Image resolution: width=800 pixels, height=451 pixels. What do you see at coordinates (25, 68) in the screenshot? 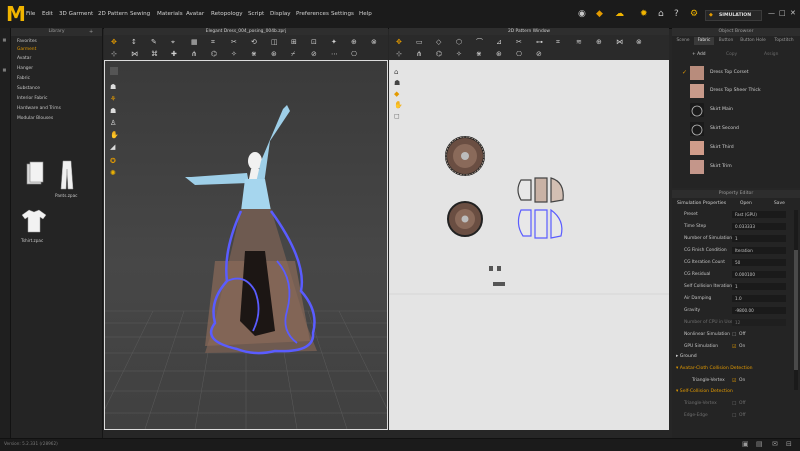
I see `library-item-hanger: Hanger` at bounding box center [25, 68].